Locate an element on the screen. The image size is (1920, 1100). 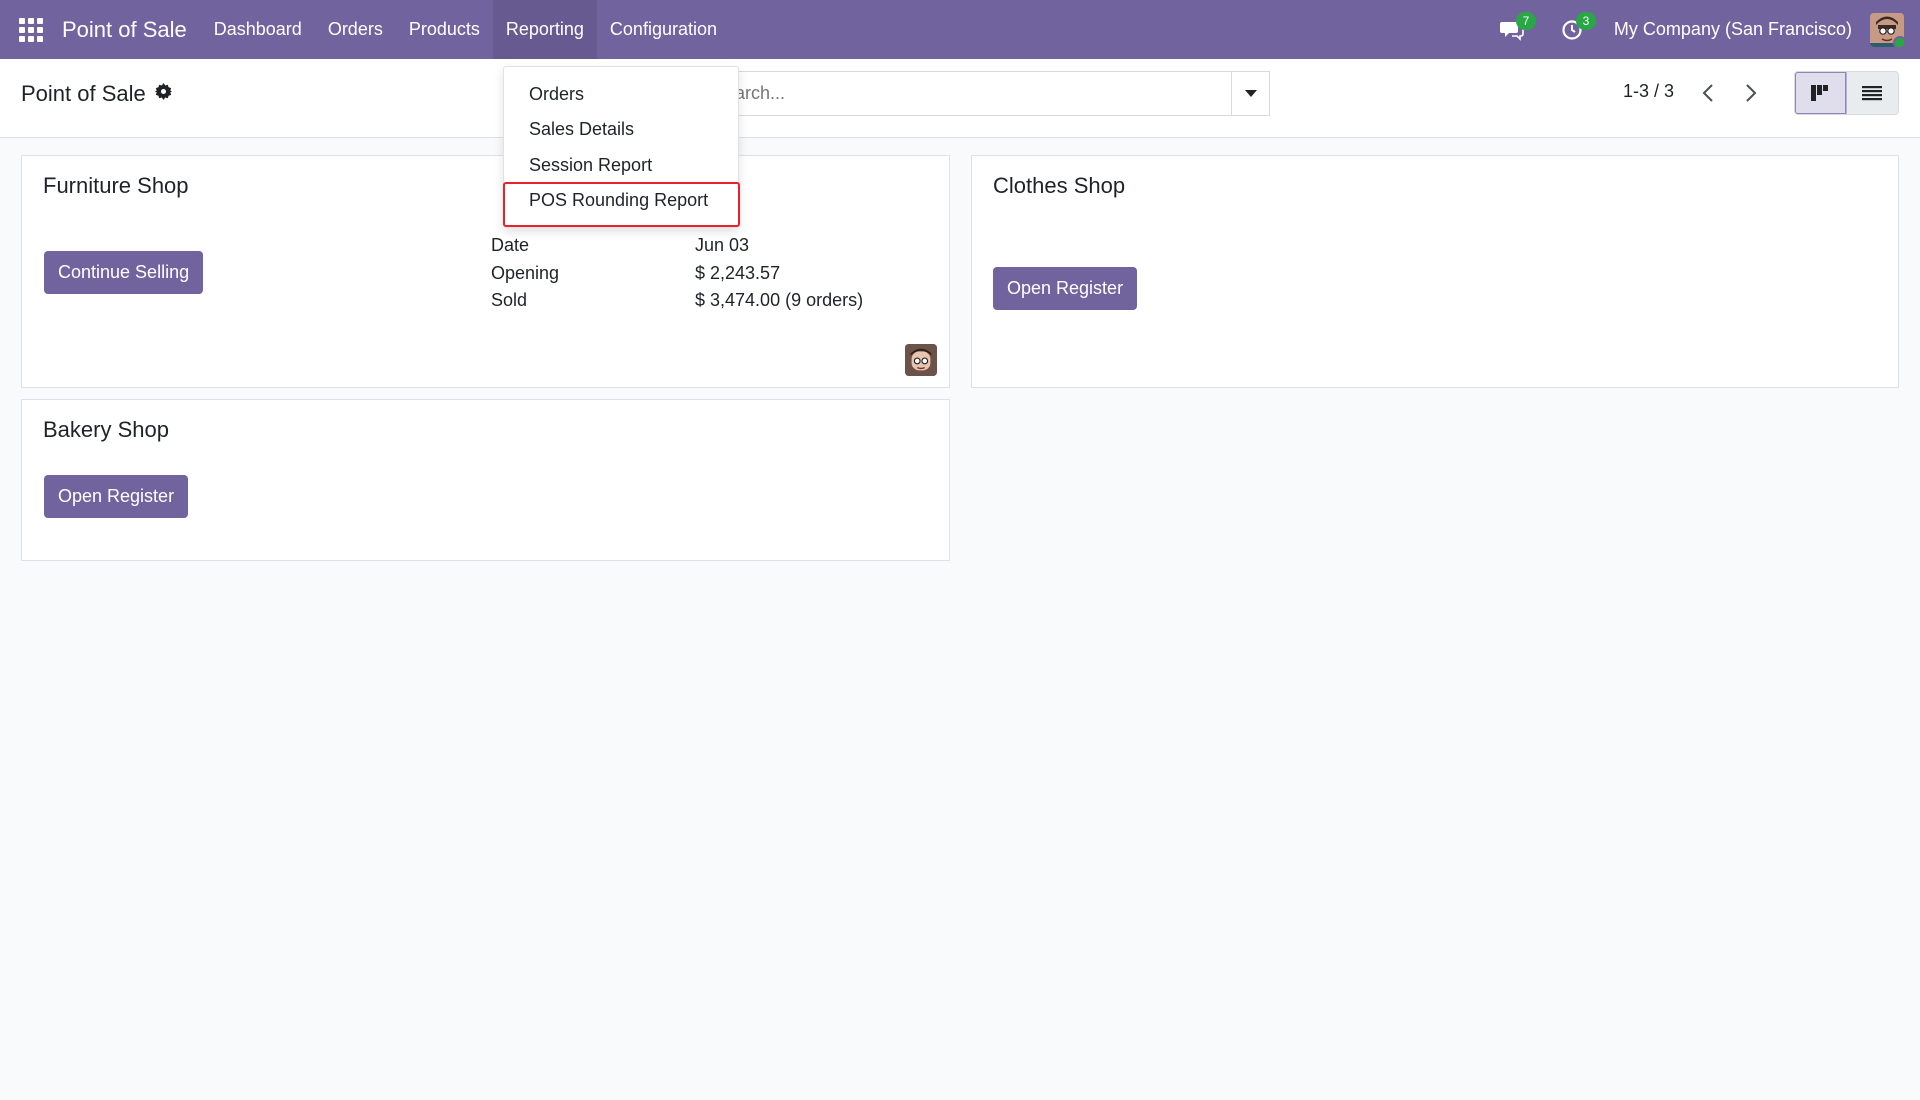
stat-value: $ 3,474.00 (9 orders) is located at coordinates (779, 300).